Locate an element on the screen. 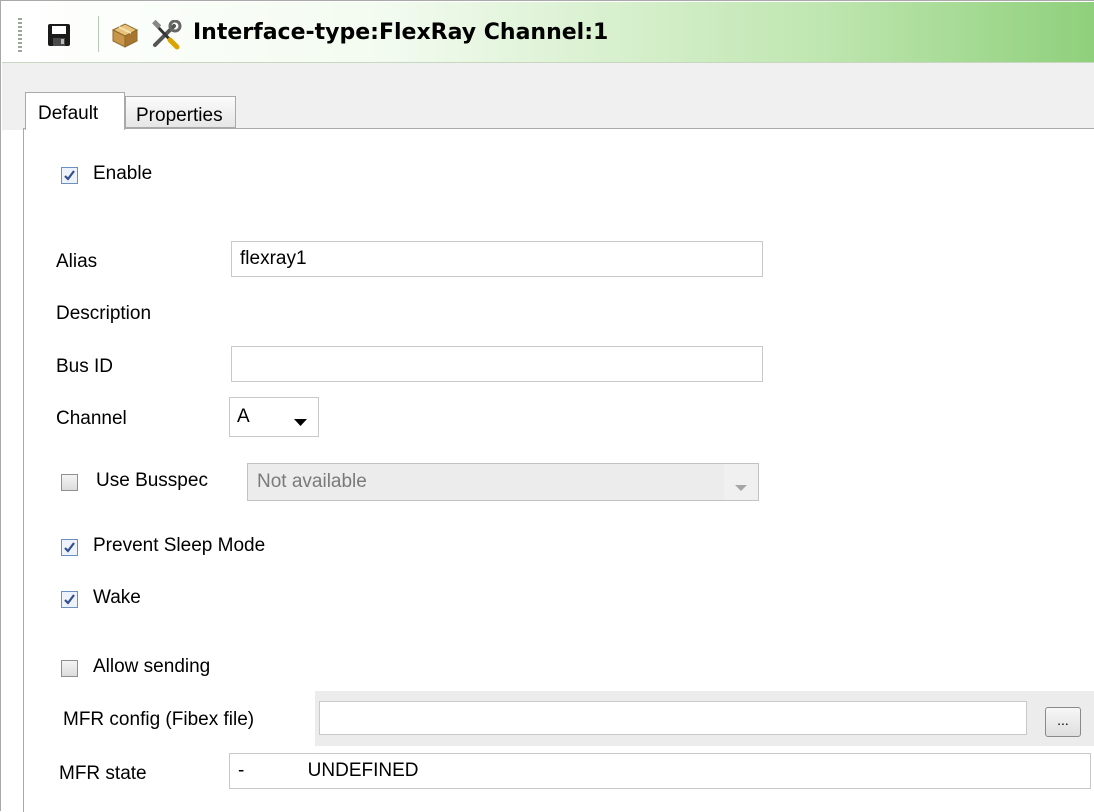 The image size is (1094, 812). alias-input: flexray1 is located at coordinates (497, 259).